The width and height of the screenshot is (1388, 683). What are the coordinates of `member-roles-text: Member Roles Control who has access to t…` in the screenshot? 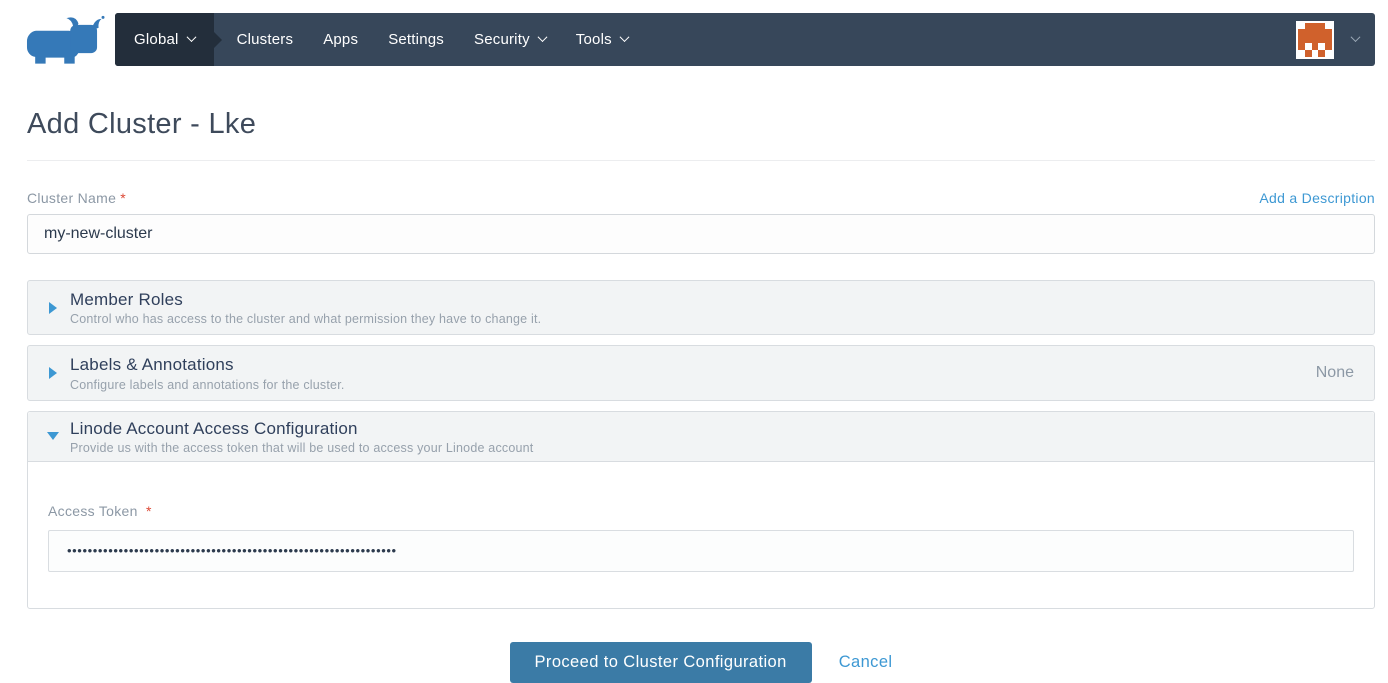 It's located at (305, 307).